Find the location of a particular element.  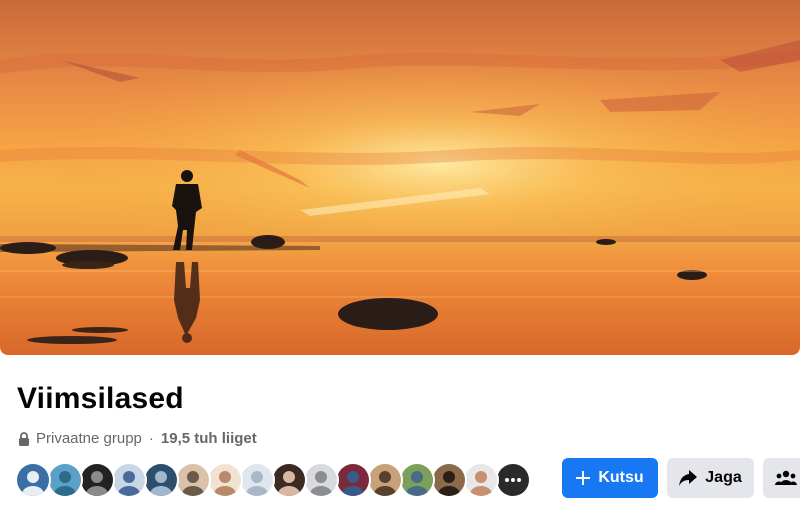

invite-button: Kutsu is located at coordinates (610, 478).